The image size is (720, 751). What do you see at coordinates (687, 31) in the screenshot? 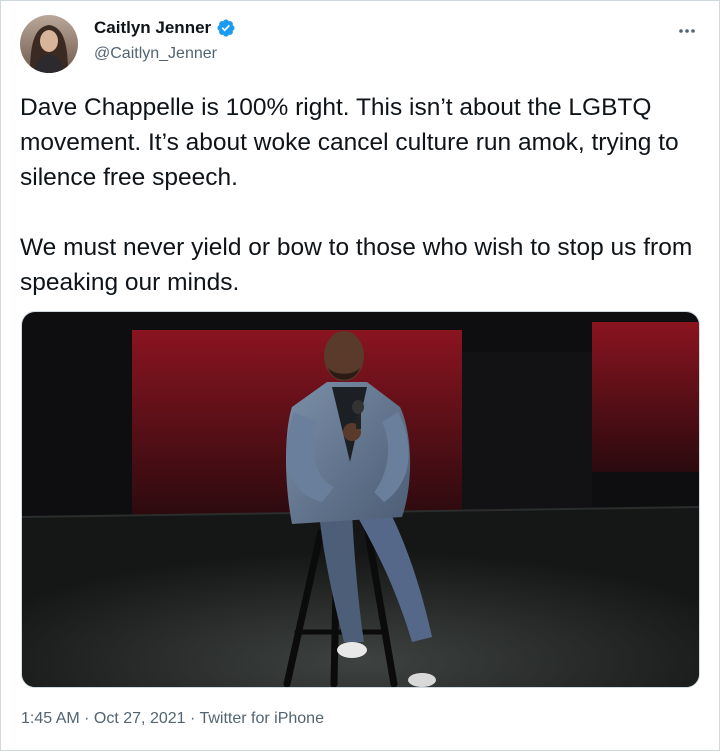
I see `more-options-icon` at bounding box center [687, 31].